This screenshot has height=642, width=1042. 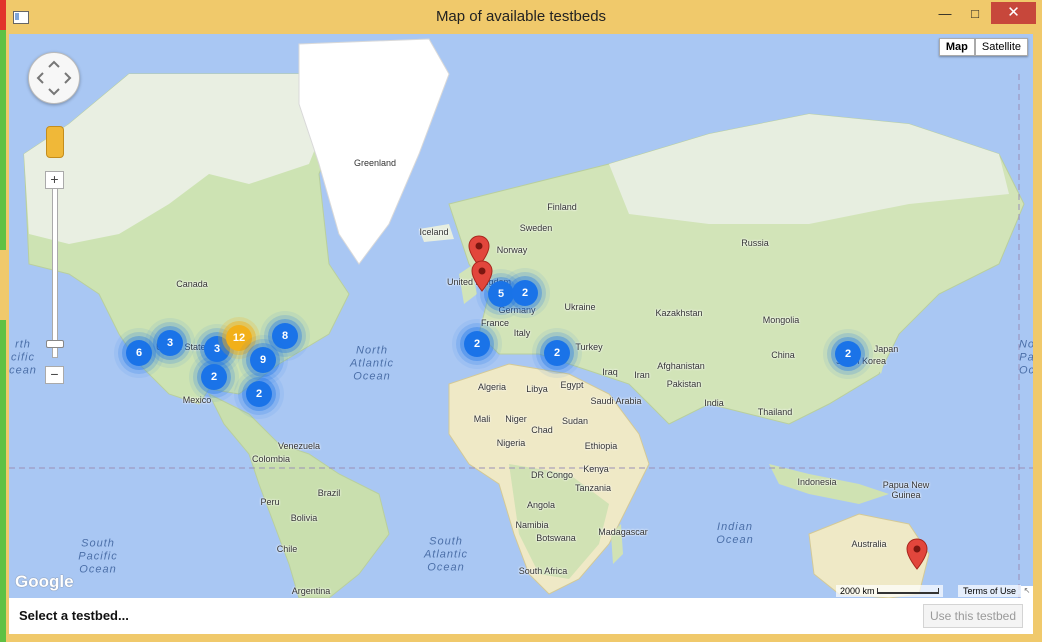 I want to click on testbed-cluster-us-mountain: 3, so click(x=170, y=343).